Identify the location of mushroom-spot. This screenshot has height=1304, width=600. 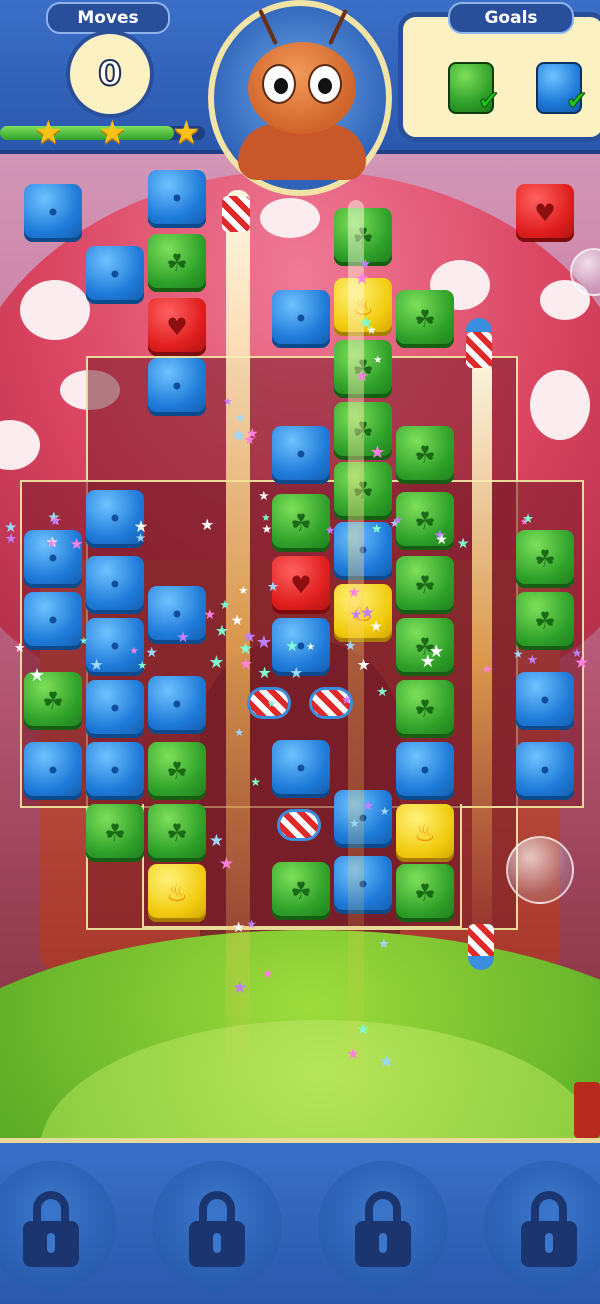
(290, 218).